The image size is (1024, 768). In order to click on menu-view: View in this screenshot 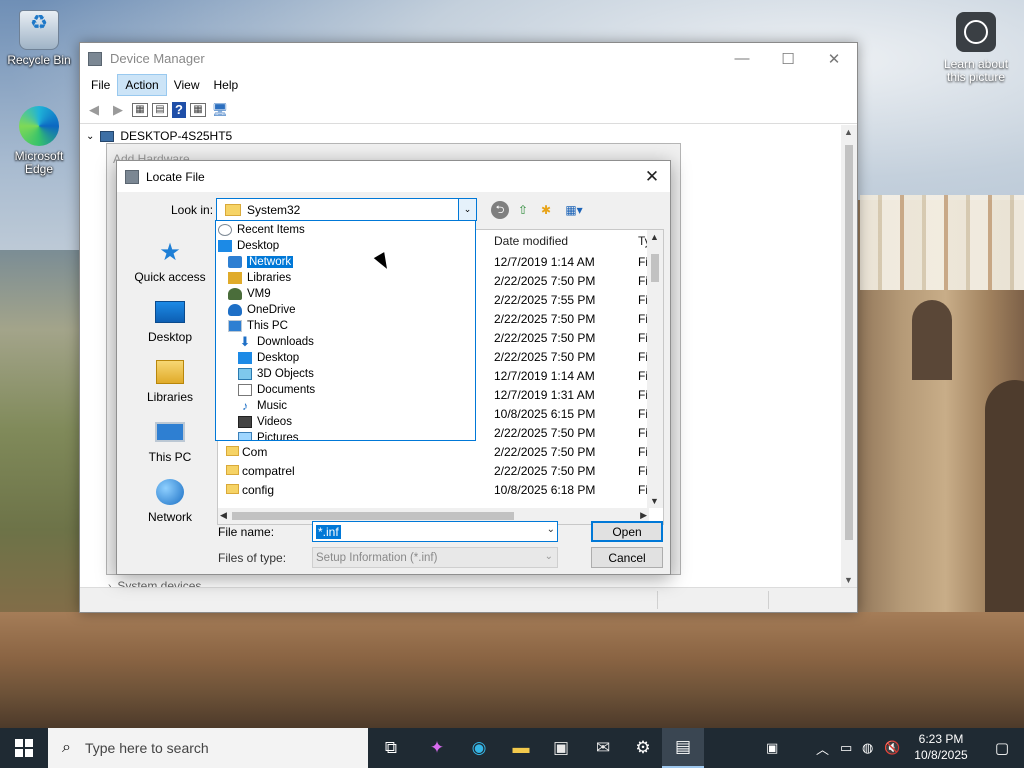, I will do `click(187, 85)`.